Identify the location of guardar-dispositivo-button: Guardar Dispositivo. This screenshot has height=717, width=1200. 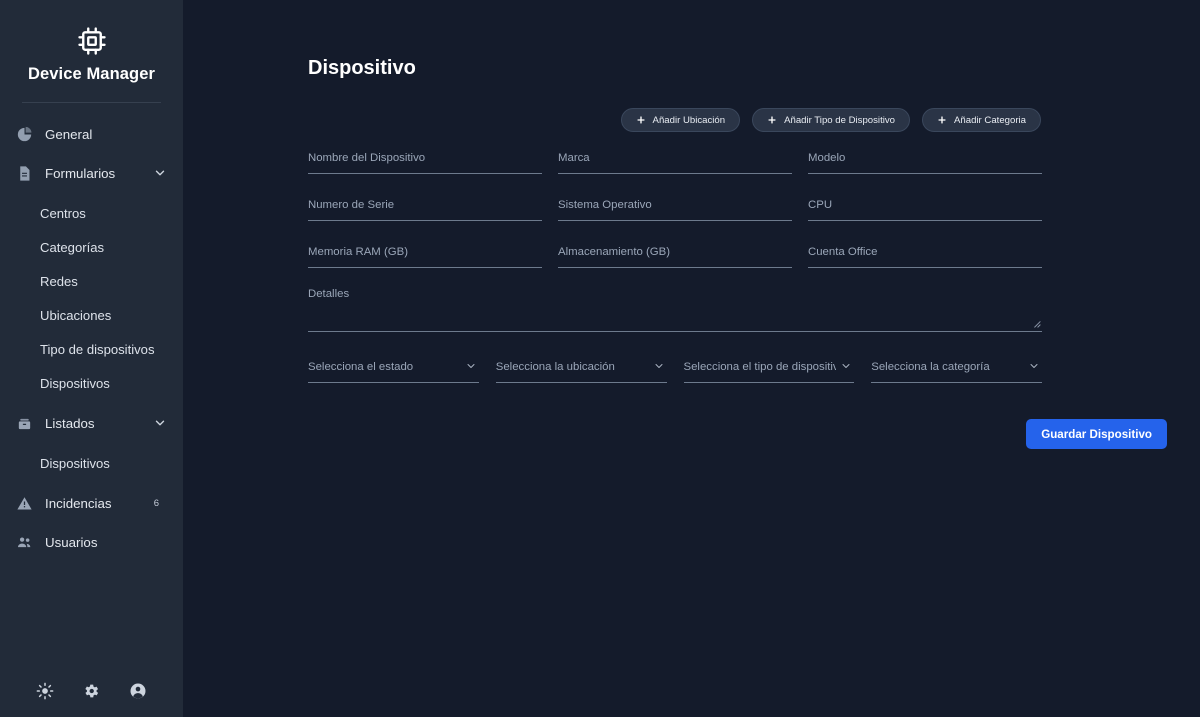
(1096, 434).